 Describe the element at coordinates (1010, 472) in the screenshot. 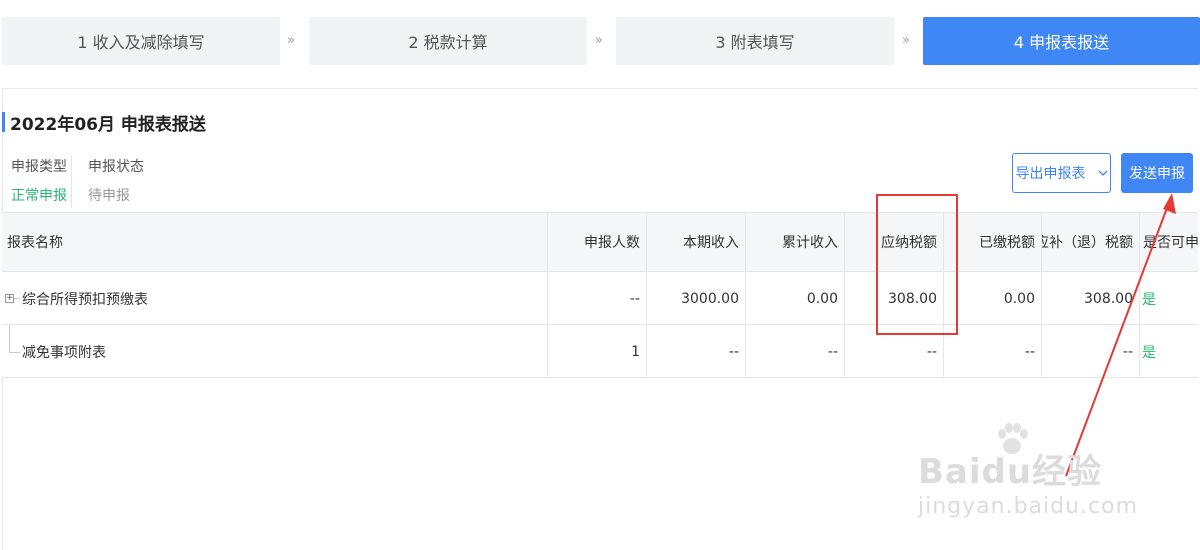

I see `watermark-brand: Baidu经验` at that location.